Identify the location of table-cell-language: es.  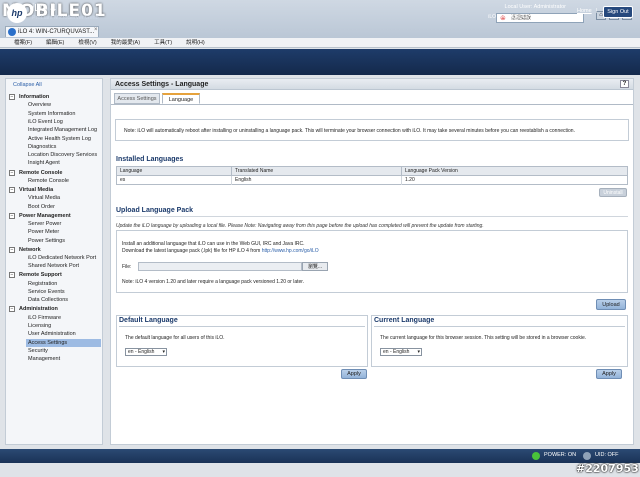
(174, 180).